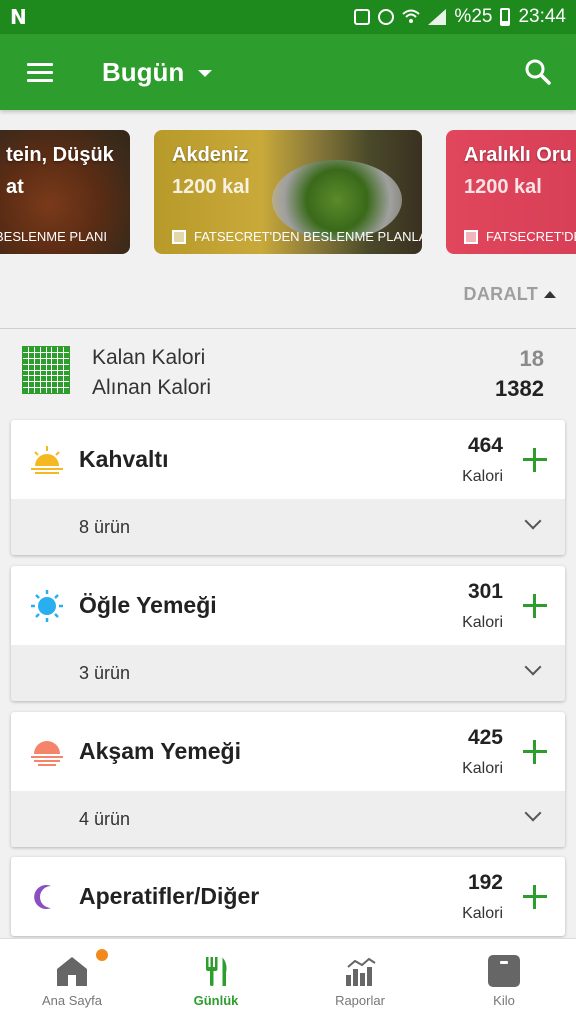 This screenshot has width=576, height=1024. Describe the element at coordinates (46, 370) in the screenshot. I see `calorie-grid-icon` at that location.